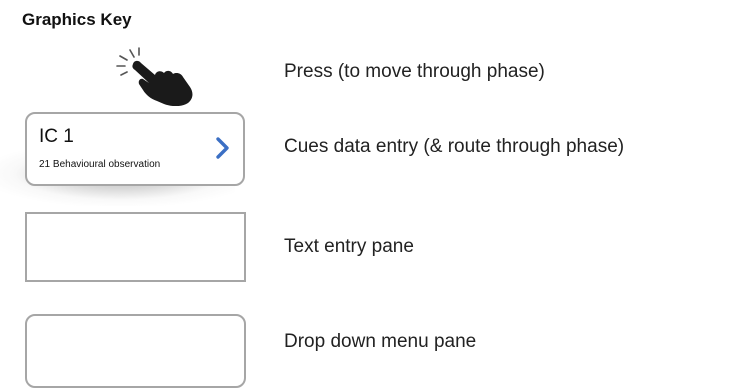 This screenshot has width=731, height=388. I want to click on cue-data-entry-card: IC 1 21 Behavioural observation, so click(135, 149).